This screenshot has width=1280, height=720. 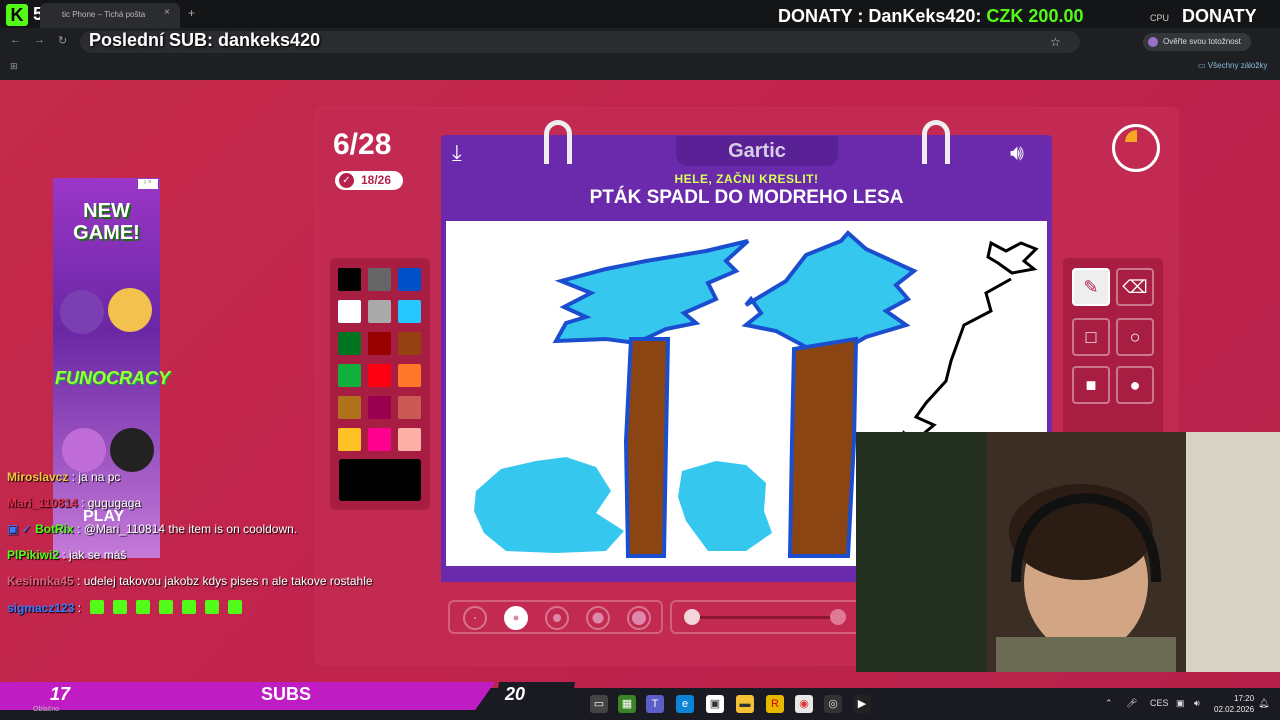 I want to click on clock-time: 17:20, so click(x=1244, y=698).